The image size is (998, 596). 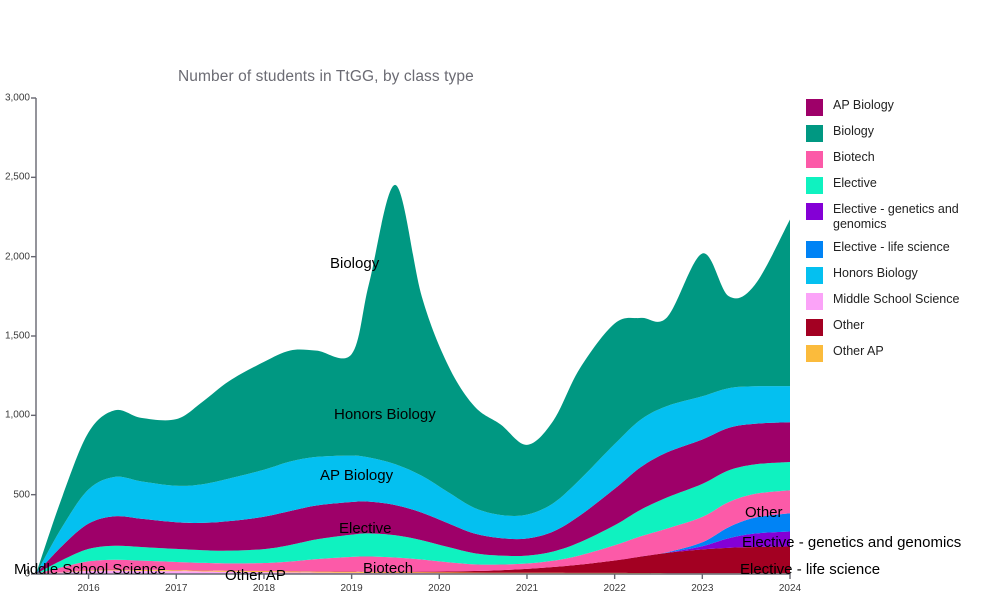 I want to click on legend-item: Biology, so click(x=902, y=133).